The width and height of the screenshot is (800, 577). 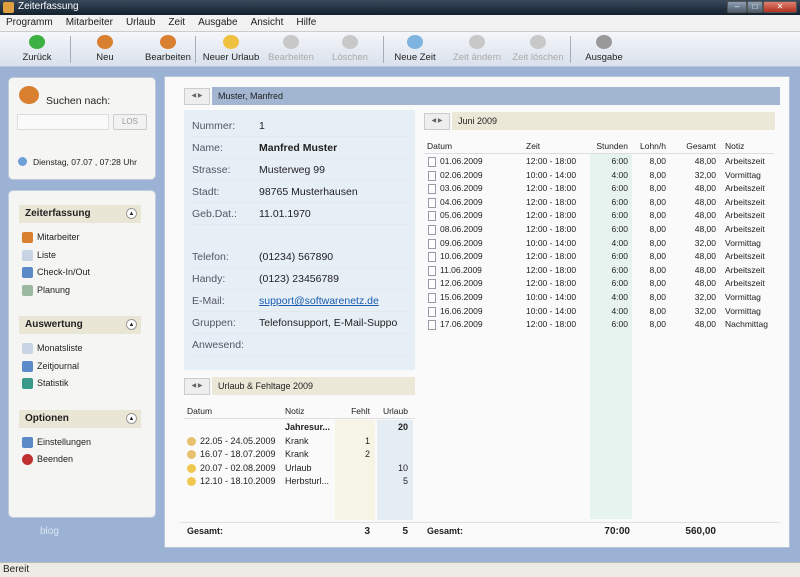 I want to click on toolbar-button-5: Löschen, so click(x=350, y=49).